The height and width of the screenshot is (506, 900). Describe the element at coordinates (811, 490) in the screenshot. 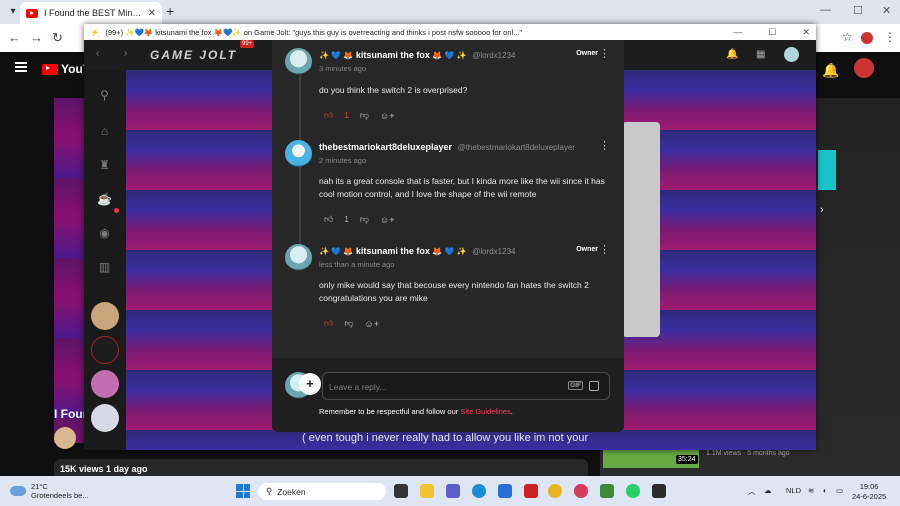

I see `wifi-icon: ≋` at that location.